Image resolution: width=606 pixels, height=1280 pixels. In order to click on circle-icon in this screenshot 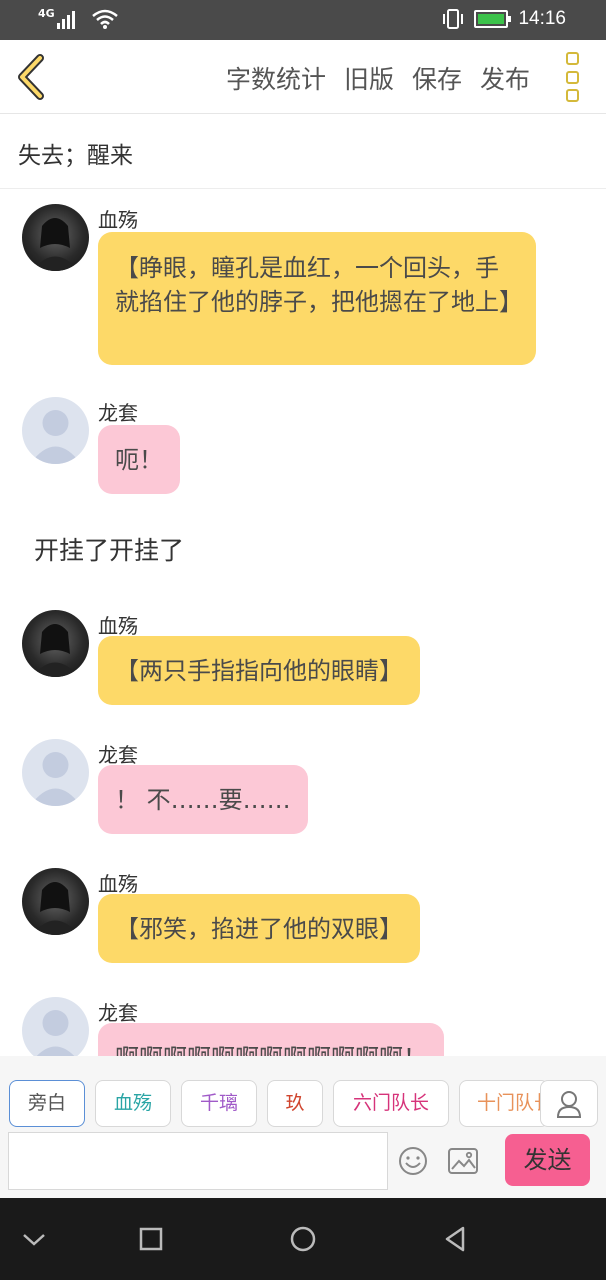, I will do `click(303, 1239)`.